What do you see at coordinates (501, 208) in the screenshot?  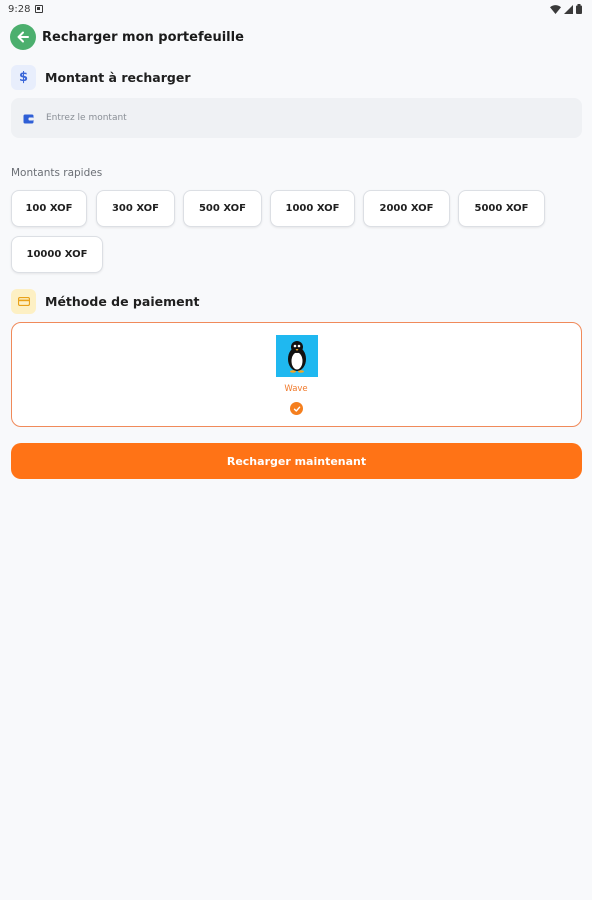 I see `quick-amount-chip: 5000 XOF` at bounding box center [501, 208].